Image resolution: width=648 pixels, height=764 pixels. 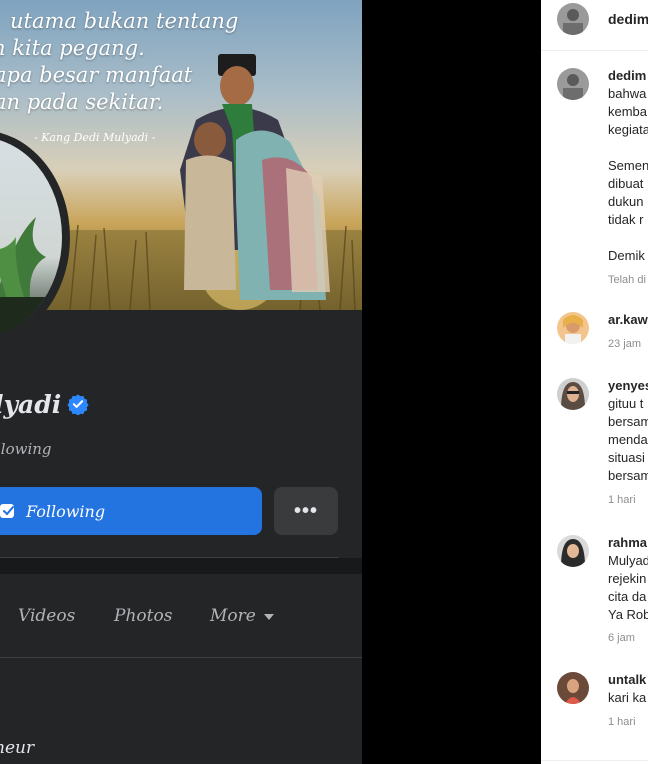 What do you see at coordinates (66, 511) in the screenshot?
I see `following-button-label: Following` at bounding box center [66, 511].